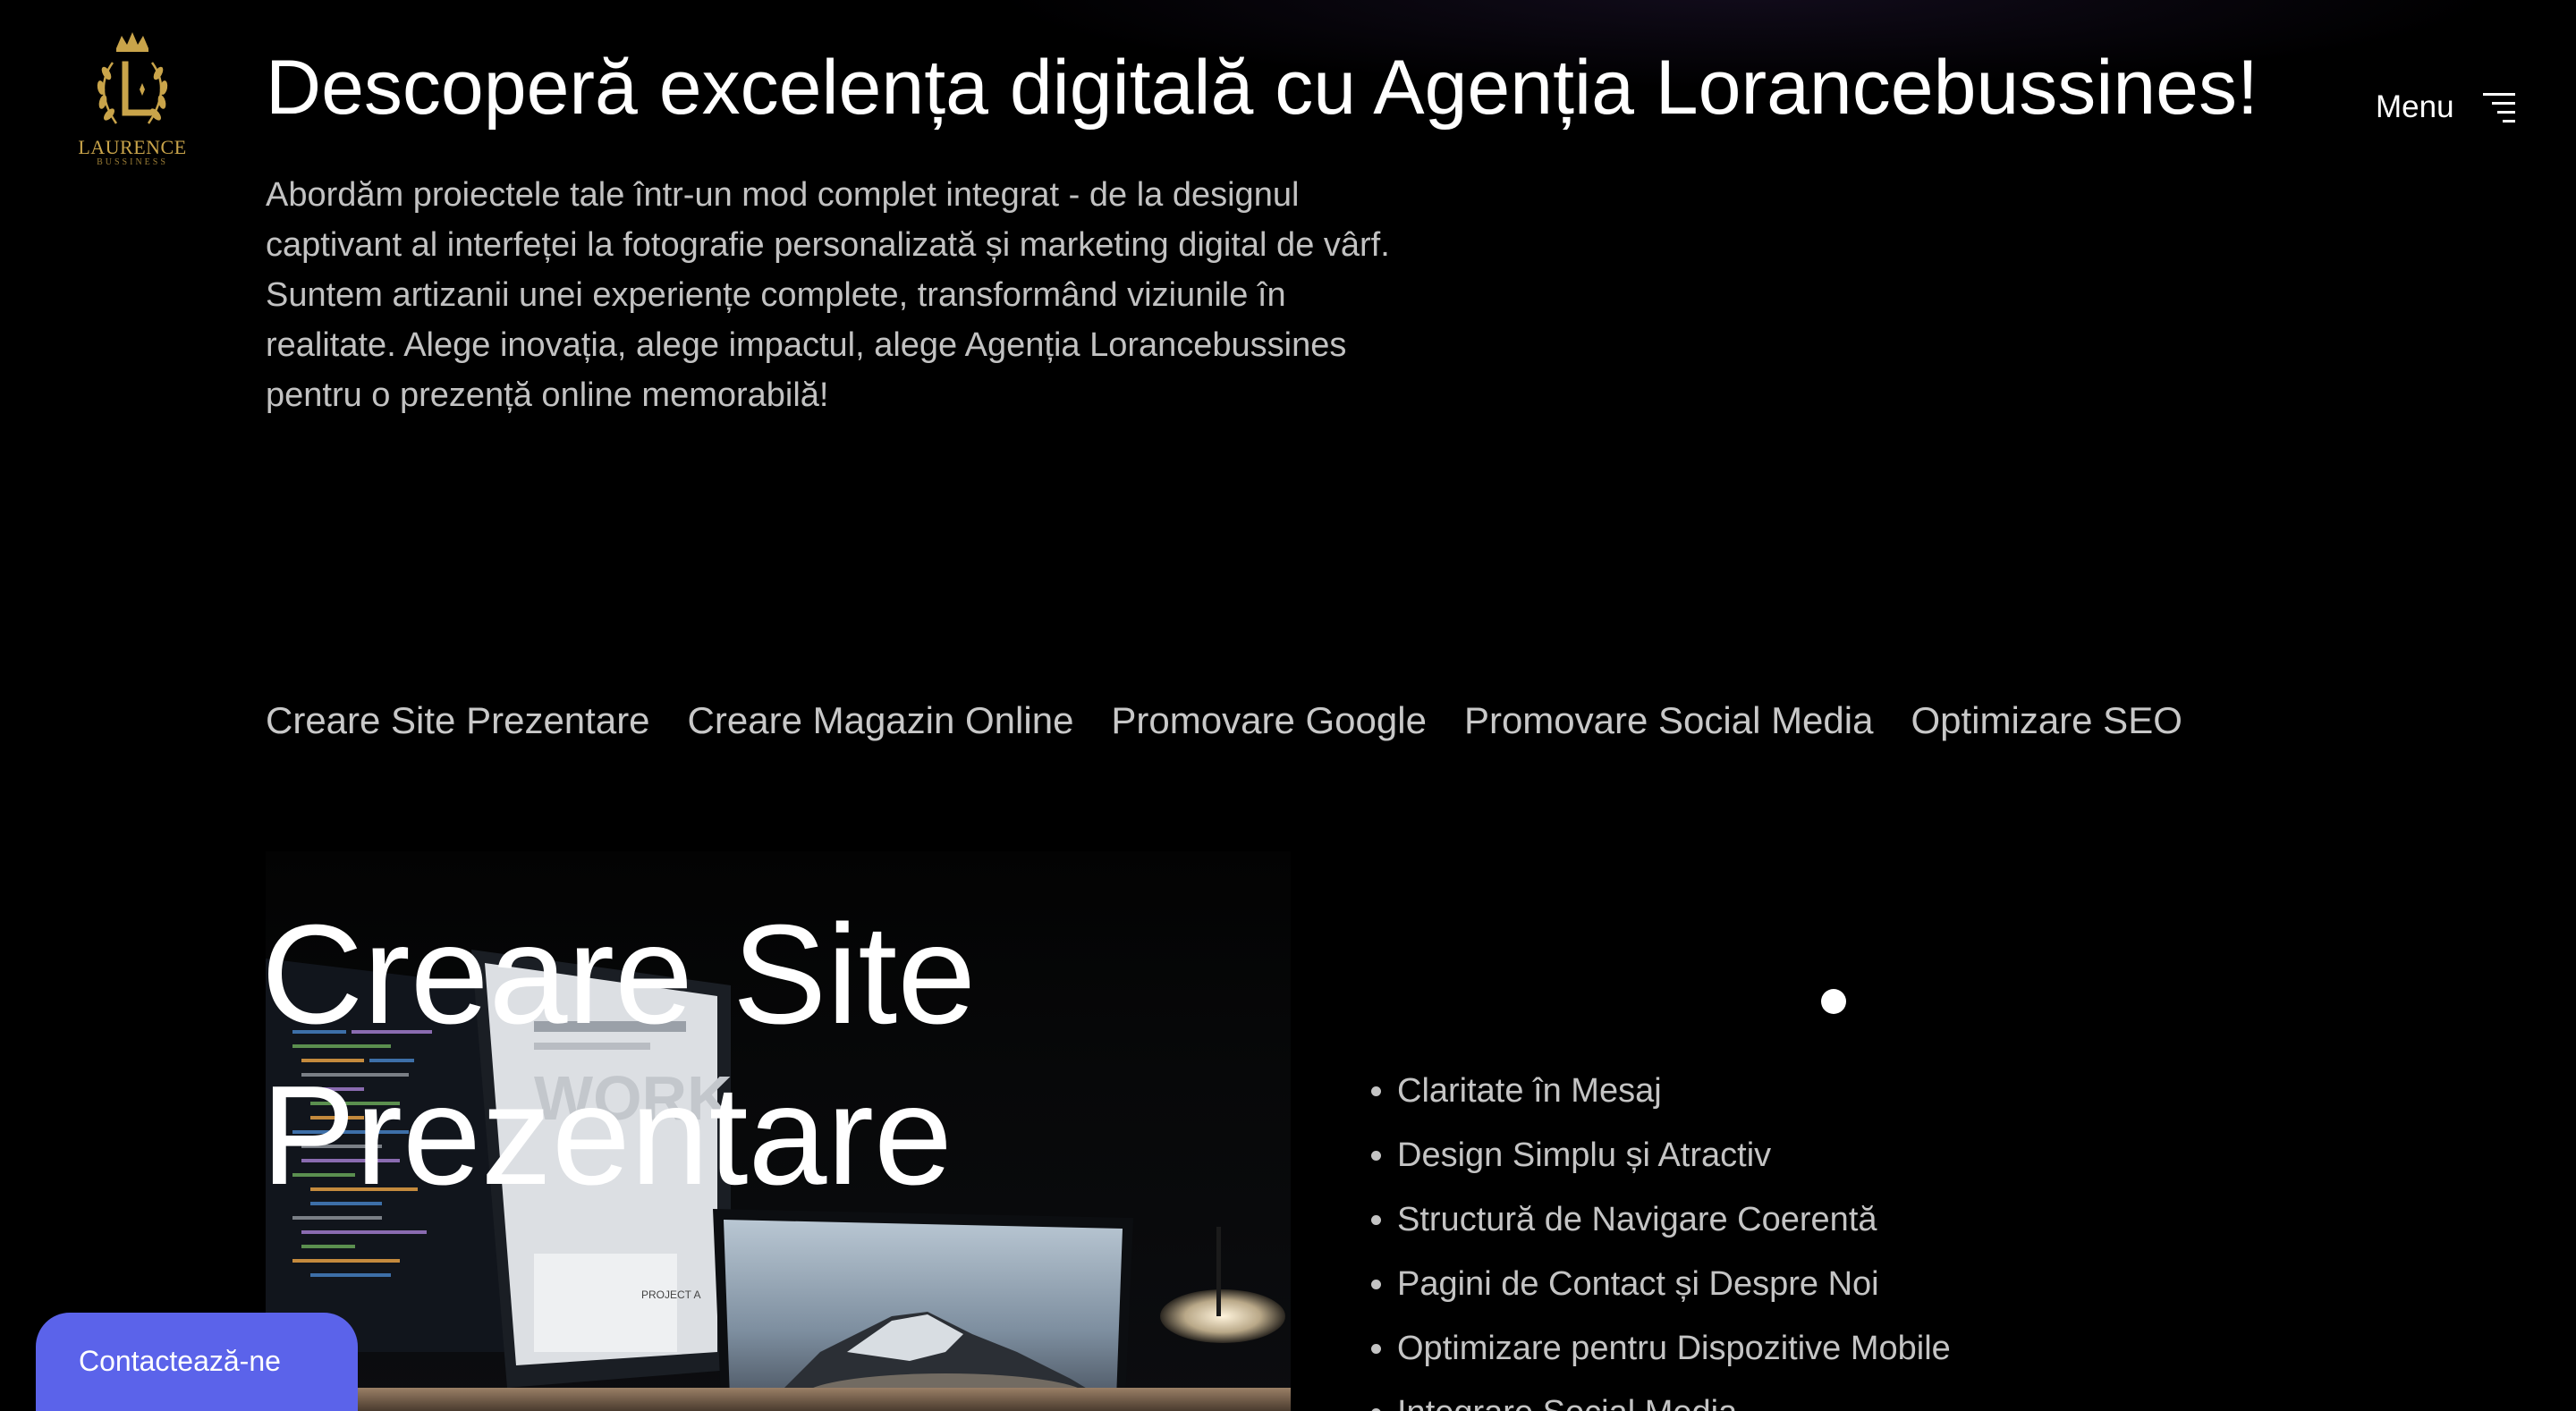 The height and width of the screenshot is (1411, 2576). Describe the element at coordinates (197, 1362) in the screenshot. I see `contact-button: Contactează-ne` at that location.